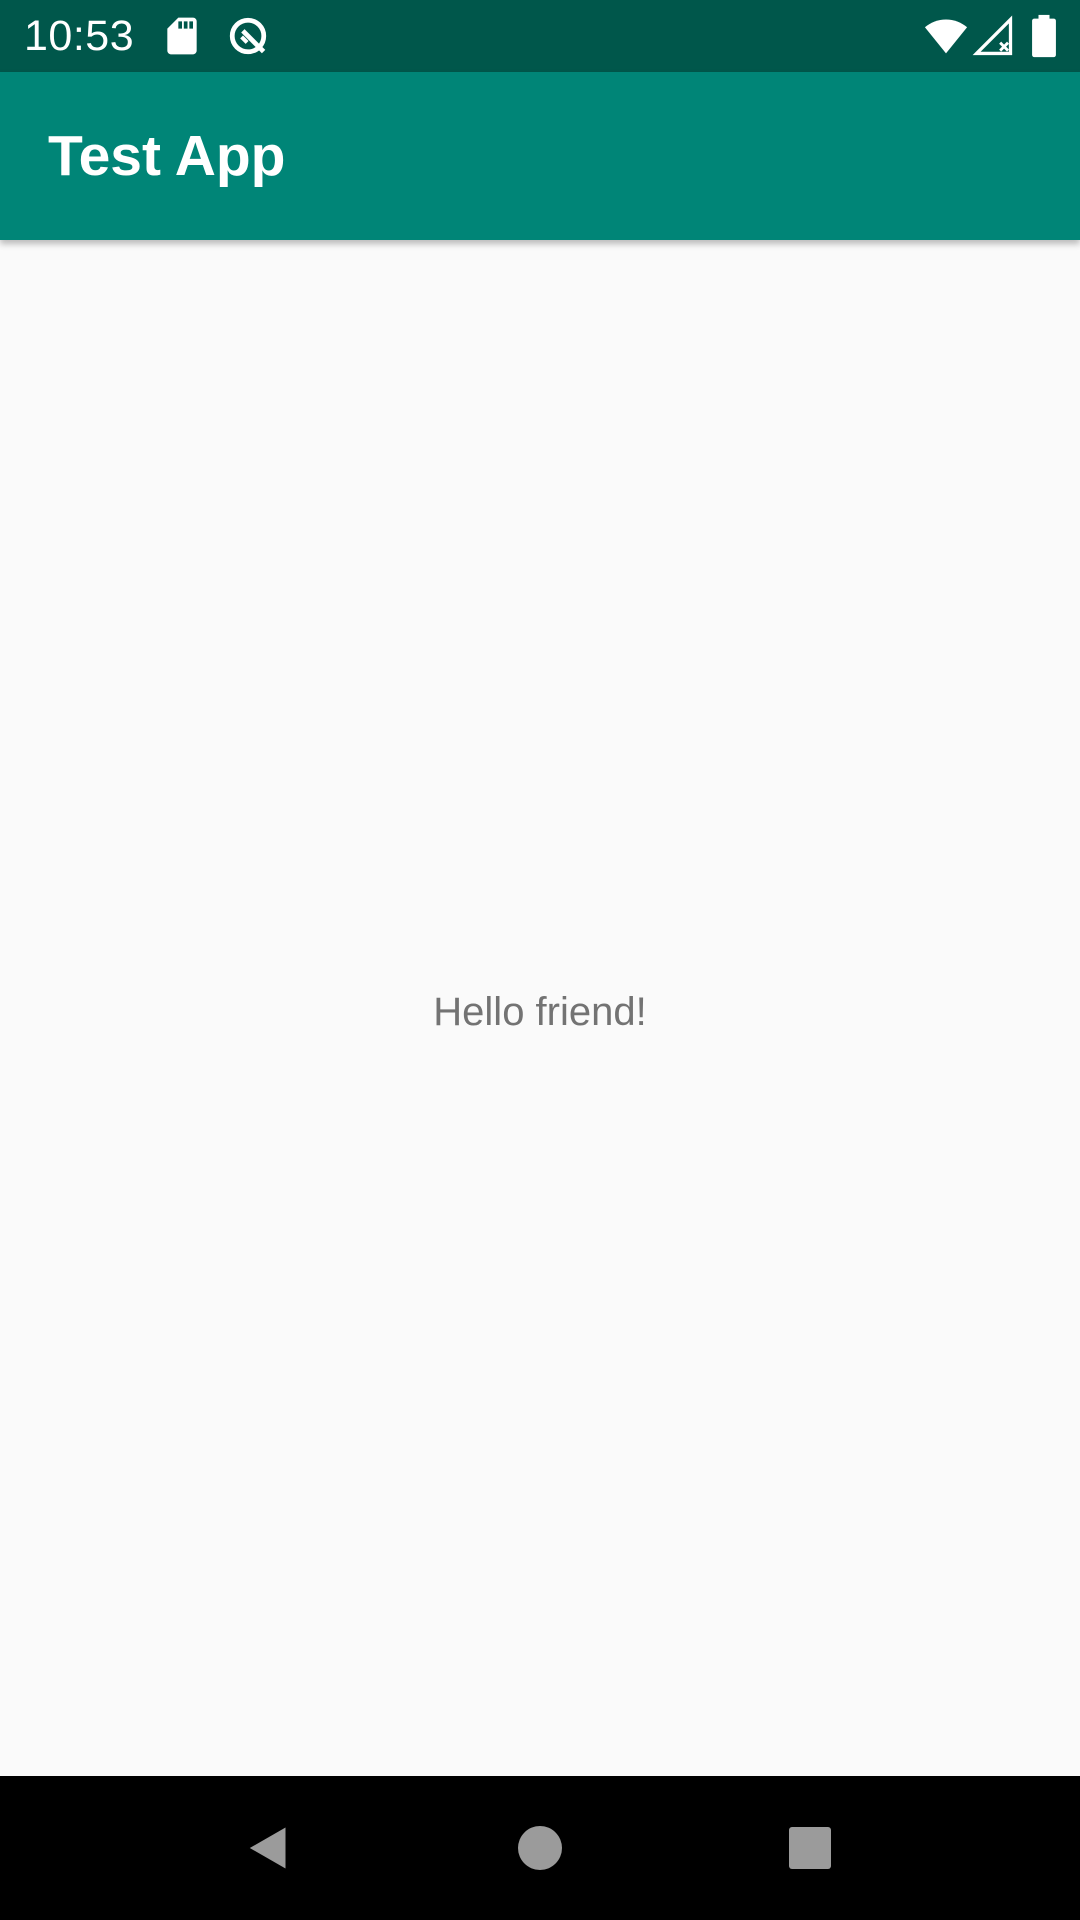 The width and height of the screenshot is (1080, 1920). Describe the element at coordinates (167, 156) in the screenshot. I see `app-title: Test App` at that location.